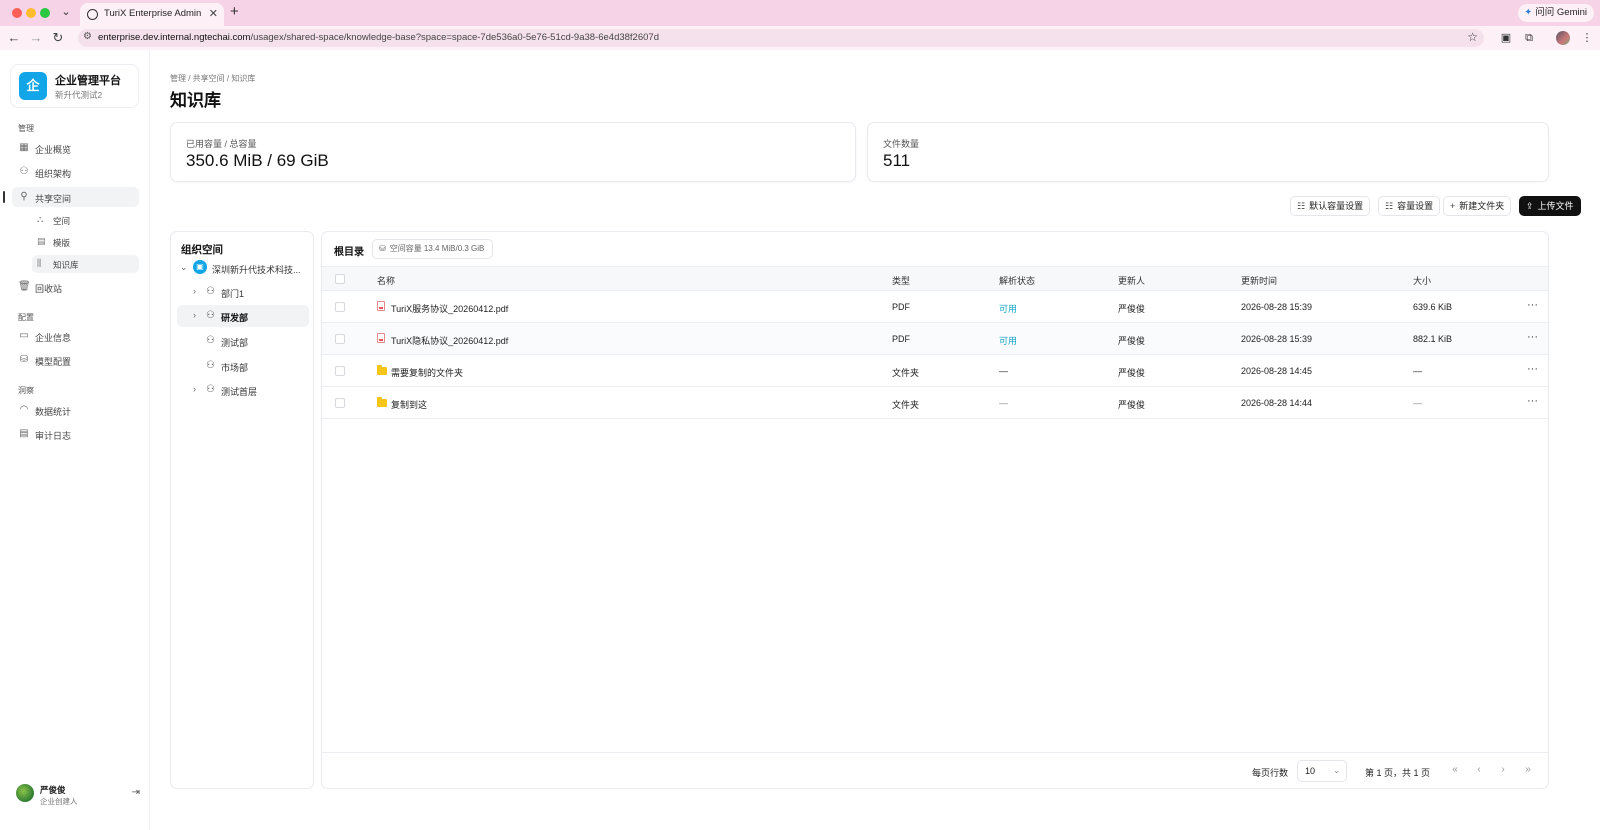 Image resolution: width=1600 pixels, height=830 pixels. Describe the element at coordinates (382, 370) in the screenshot. I see `folder-icon` at that location.